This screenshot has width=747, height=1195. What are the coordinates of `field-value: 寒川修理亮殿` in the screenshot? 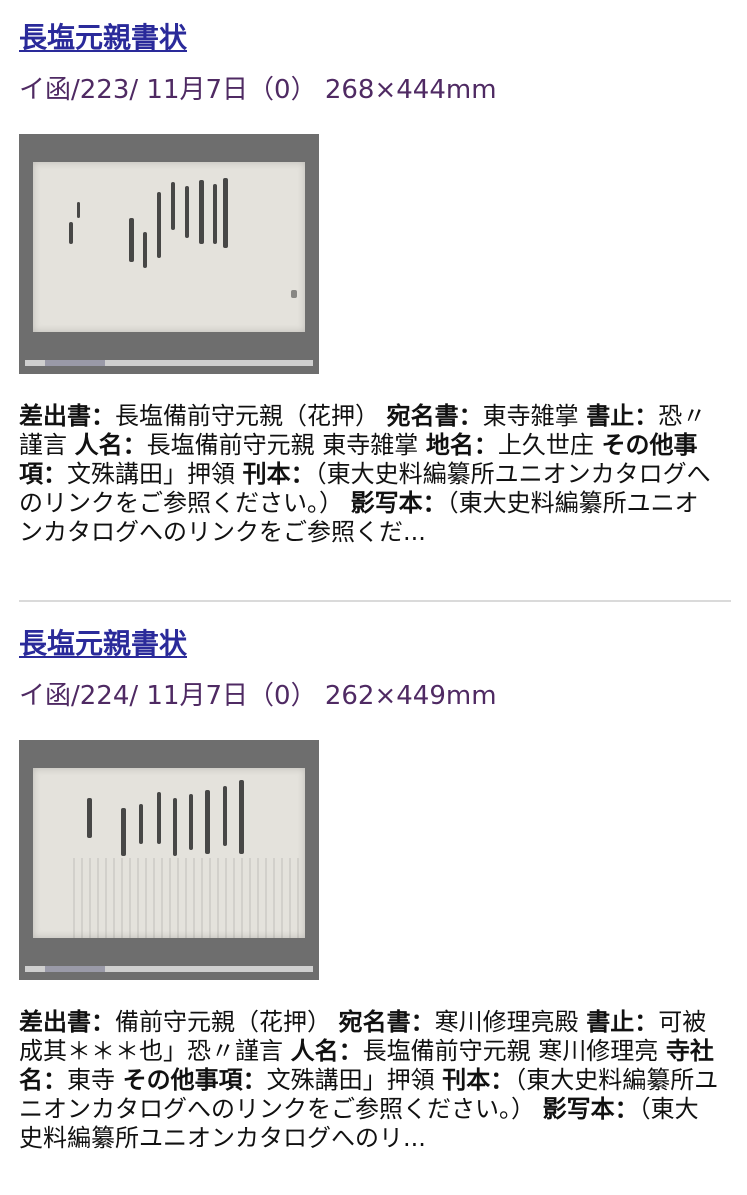 It's located at (510, 1022).